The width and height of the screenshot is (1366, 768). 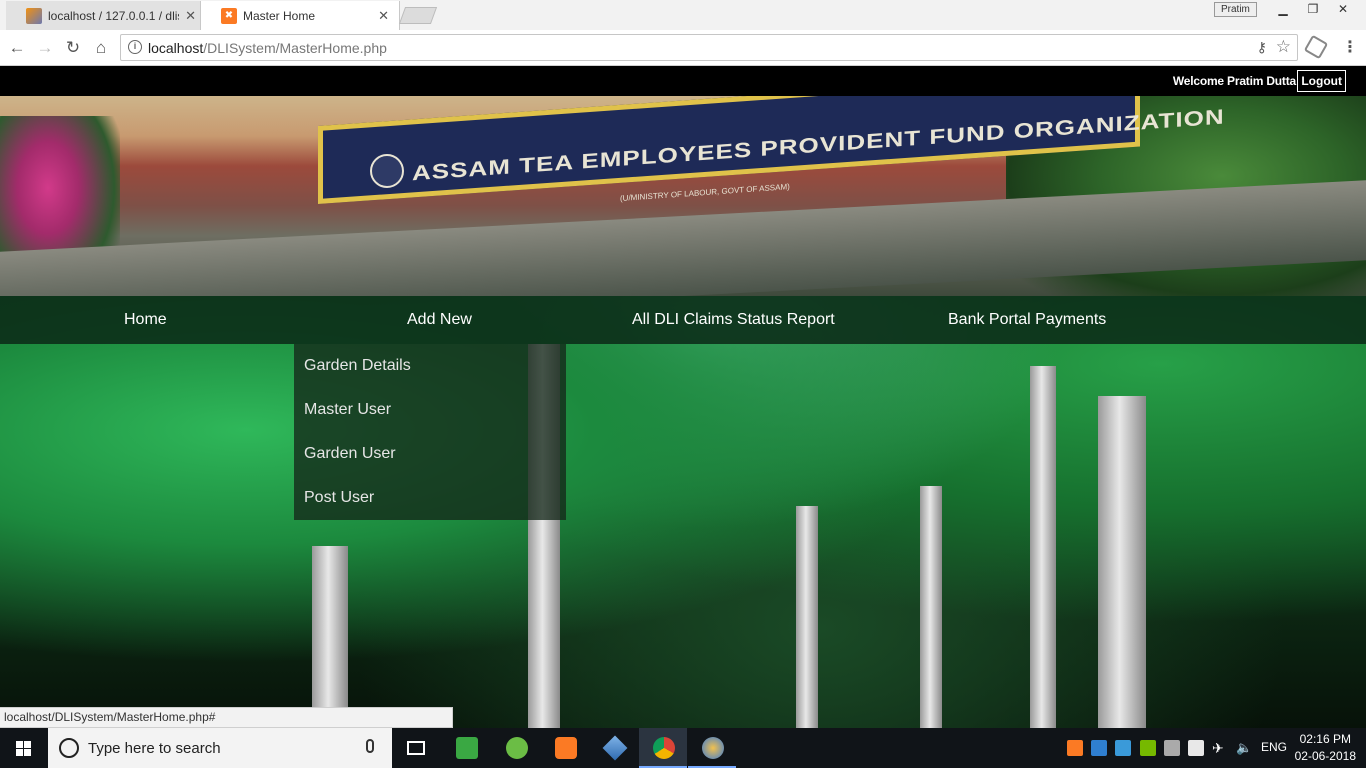 What do you see at coordinates (1234, 81) in the screenshot?
I see `welcome-text: Welcome Pratim Dutta` at bounding box center [1234, 81].